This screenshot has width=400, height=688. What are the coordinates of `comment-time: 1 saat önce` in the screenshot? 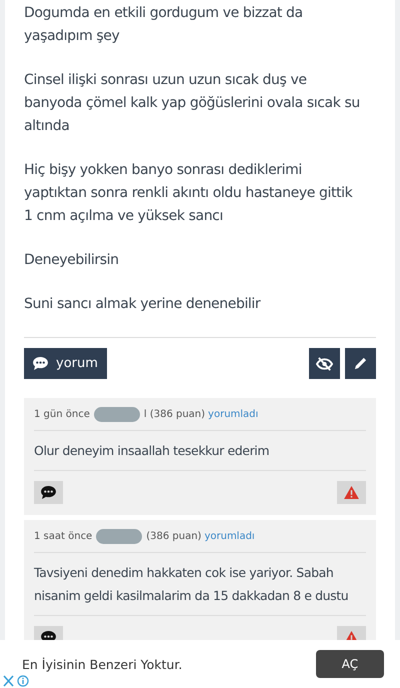 It's located at (63, 536).